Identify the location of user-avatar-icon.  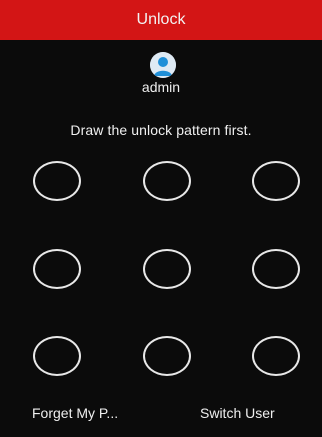
(163, 65).